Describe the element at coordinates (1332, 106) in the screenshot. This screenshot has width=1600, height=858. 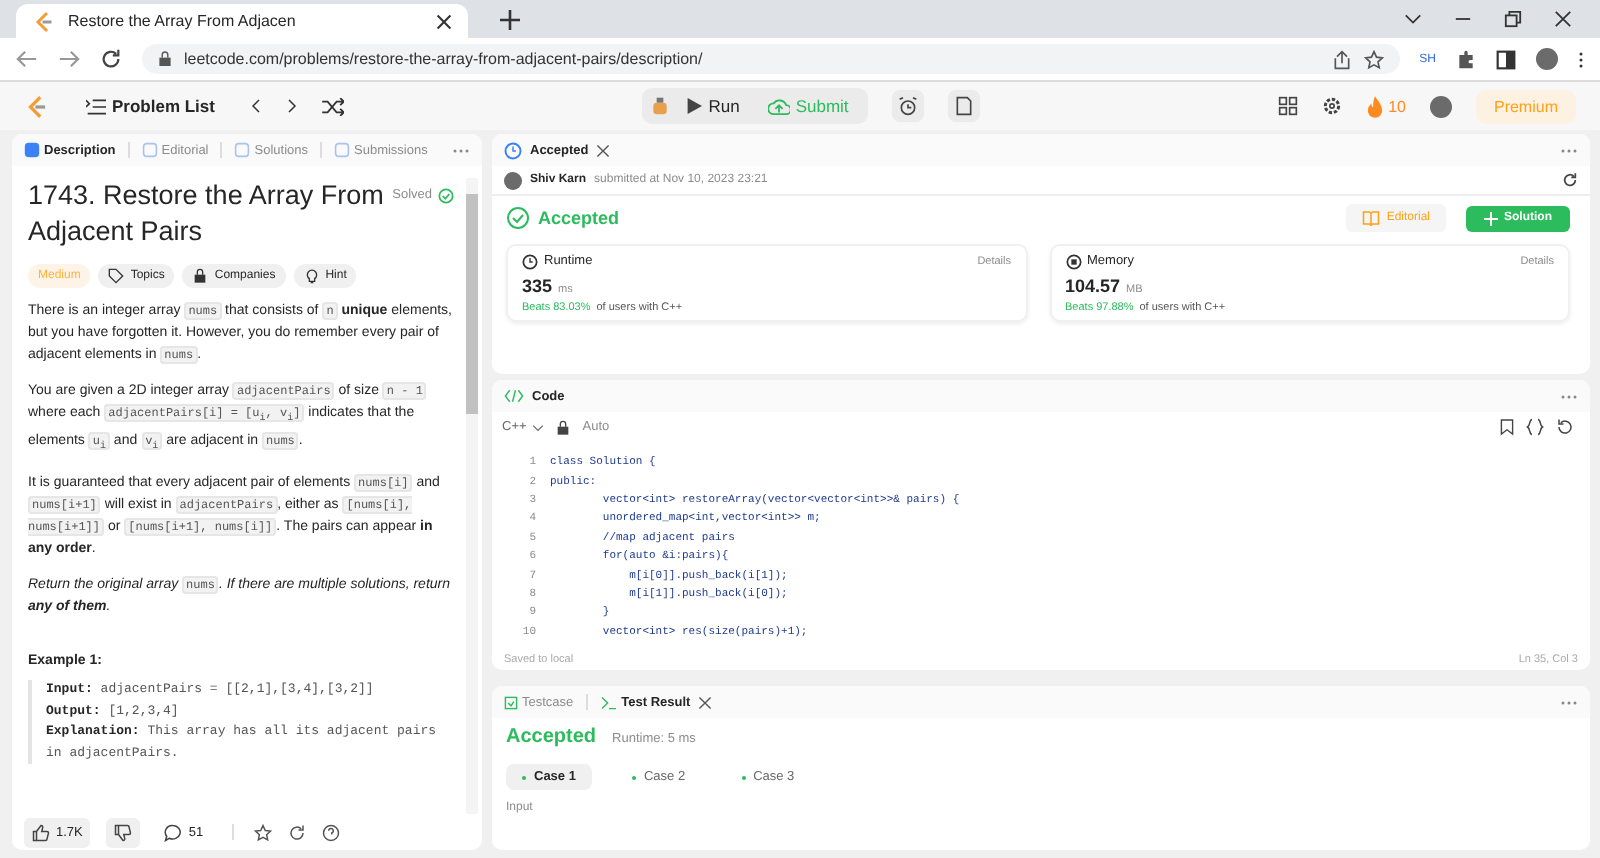
I see `settings-icon` at that location.